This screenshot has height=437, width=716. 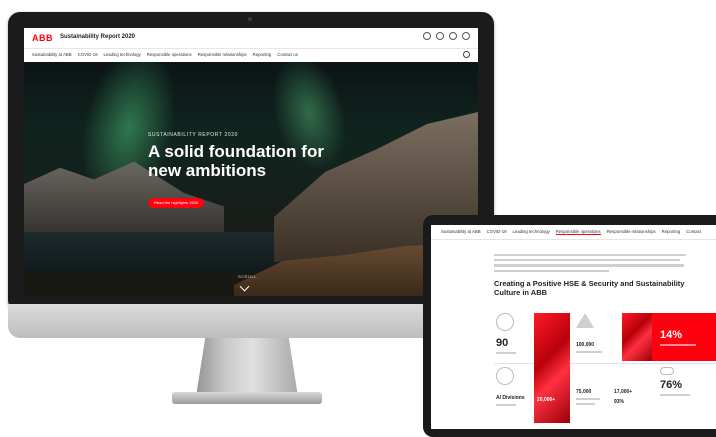 I want to click on stat-card: 76%, so click(x=685, y=395).